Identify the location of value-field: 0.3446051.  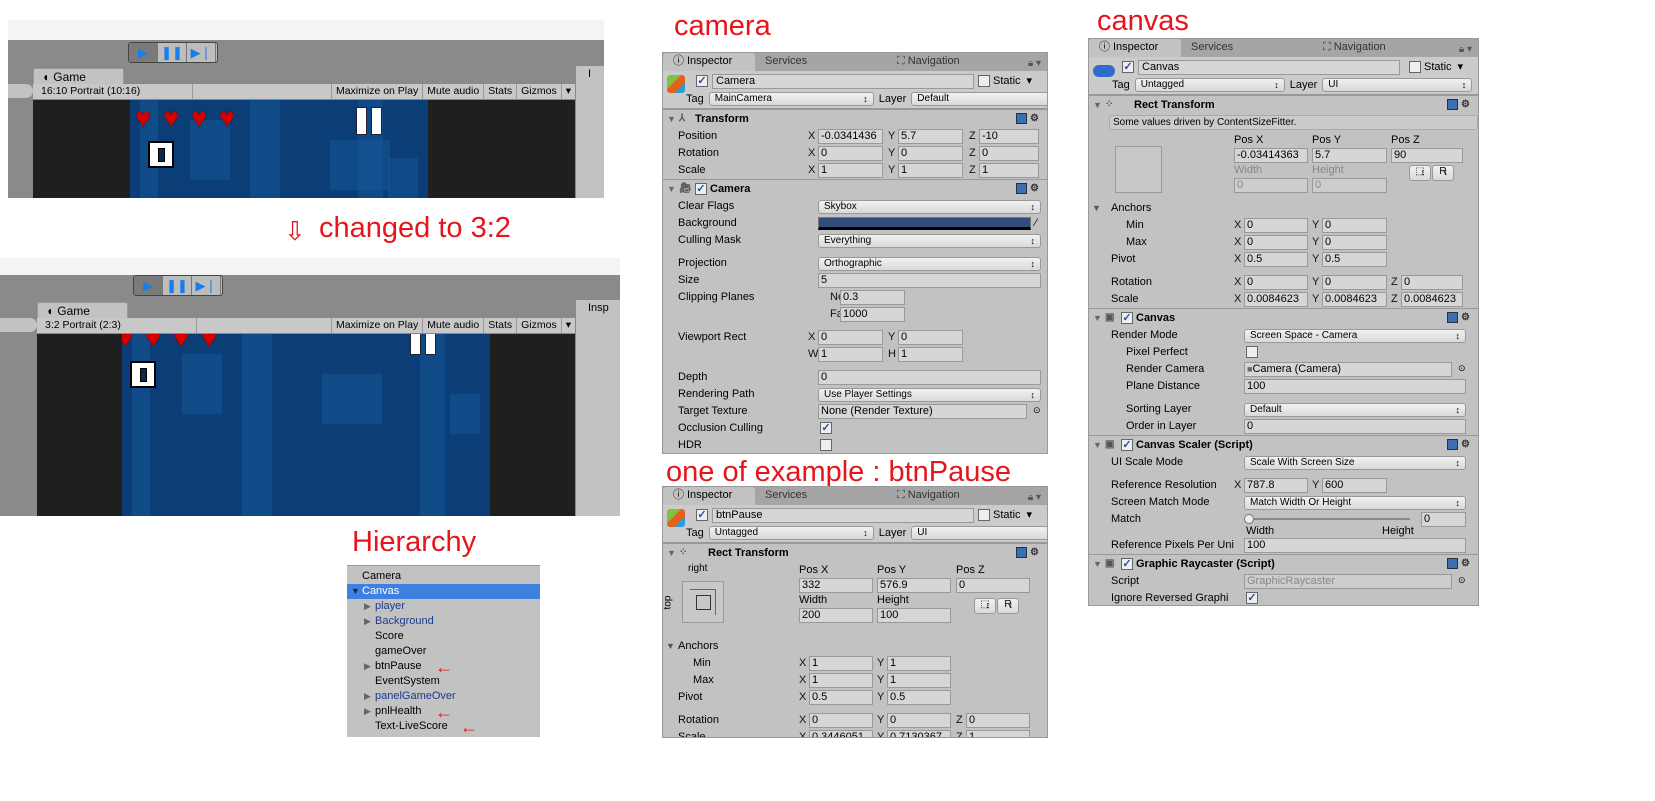
(841, 733).